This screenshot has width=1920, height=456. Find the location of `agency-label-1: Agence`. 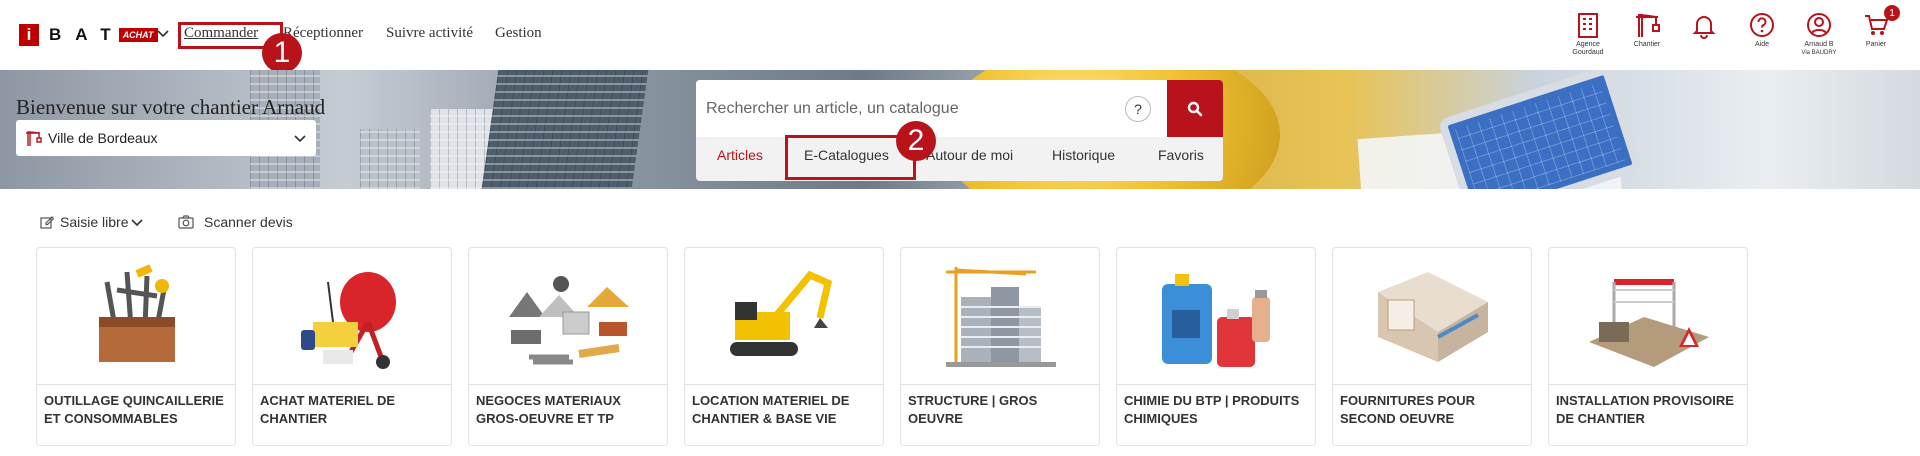

agency-label-1: Agence is located at coordinates (1588, 44).